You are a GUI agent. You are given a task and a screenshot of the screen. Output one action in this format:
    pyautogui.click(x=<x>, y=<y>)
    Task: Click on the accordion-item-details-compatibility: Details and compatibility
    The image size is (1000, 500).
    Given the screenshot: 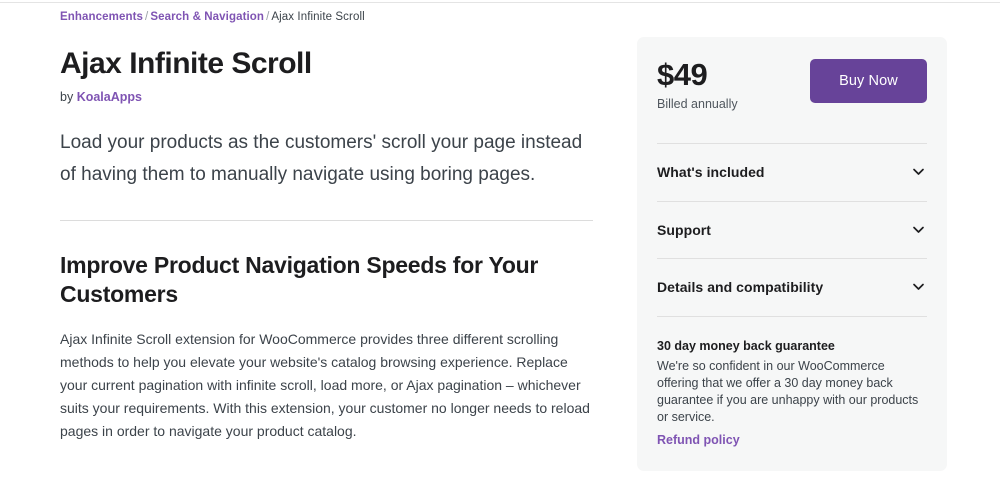 What is the action you would take?
    pyautogui.click(x=792, y=288)
    